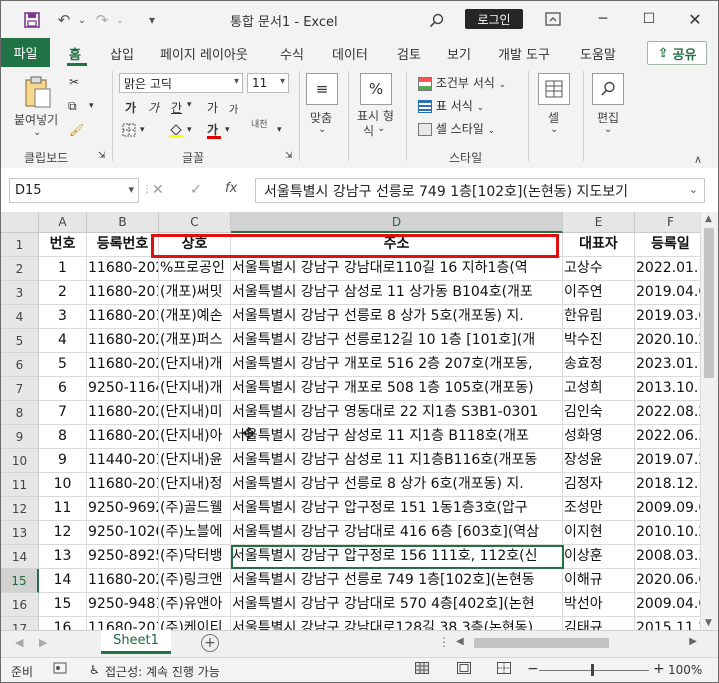  Describe the element at coordinates (505, 669) in the screenshot. I see `page-break-view-icon` at that location.